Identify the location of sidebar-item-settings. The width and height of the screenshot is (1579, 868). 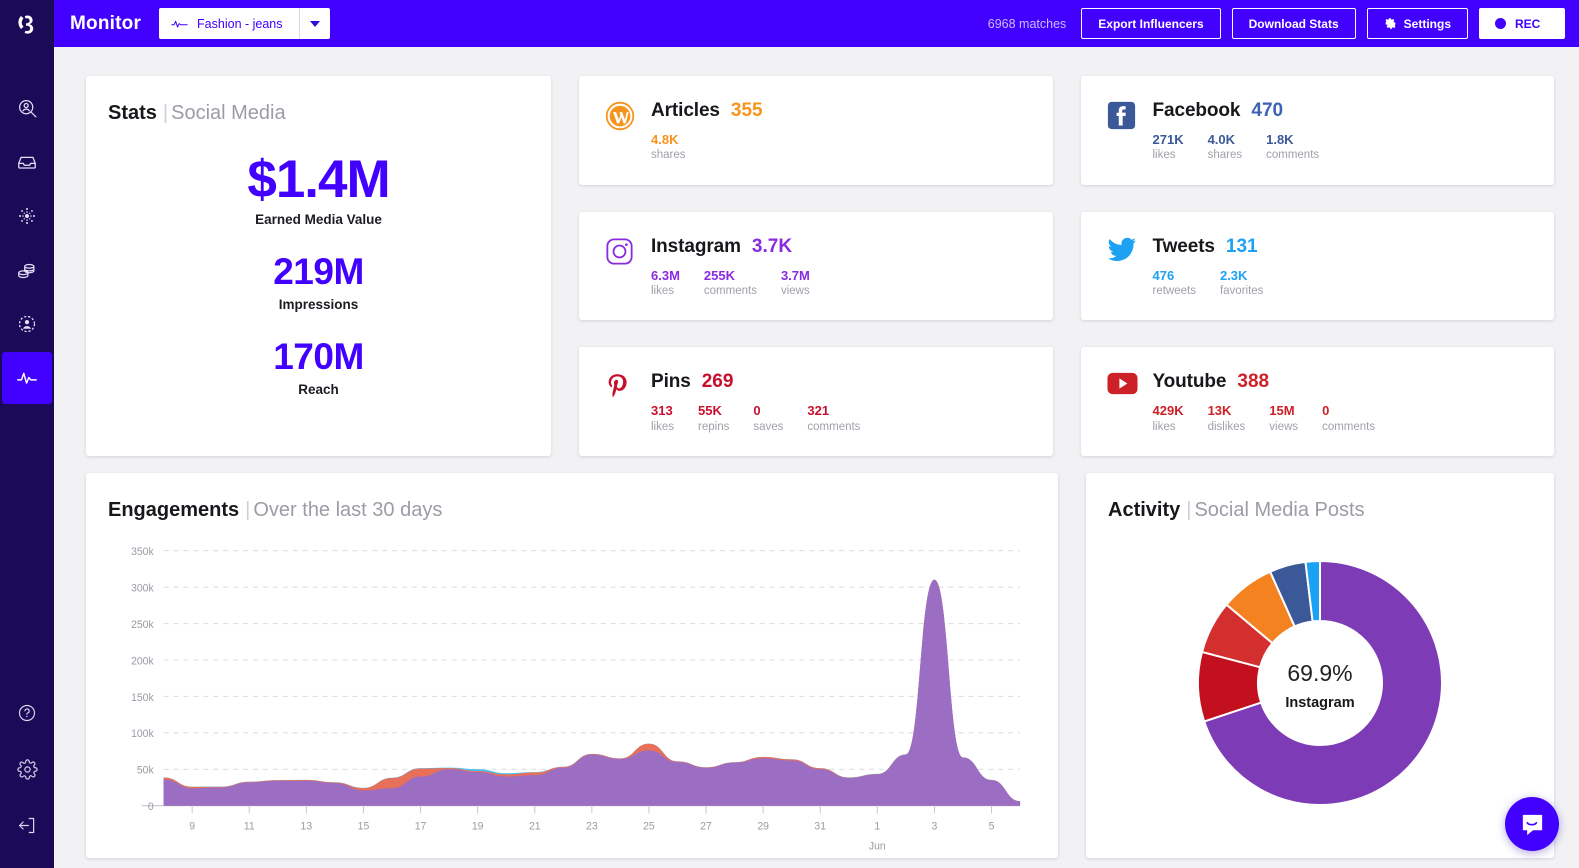
(27, 769).